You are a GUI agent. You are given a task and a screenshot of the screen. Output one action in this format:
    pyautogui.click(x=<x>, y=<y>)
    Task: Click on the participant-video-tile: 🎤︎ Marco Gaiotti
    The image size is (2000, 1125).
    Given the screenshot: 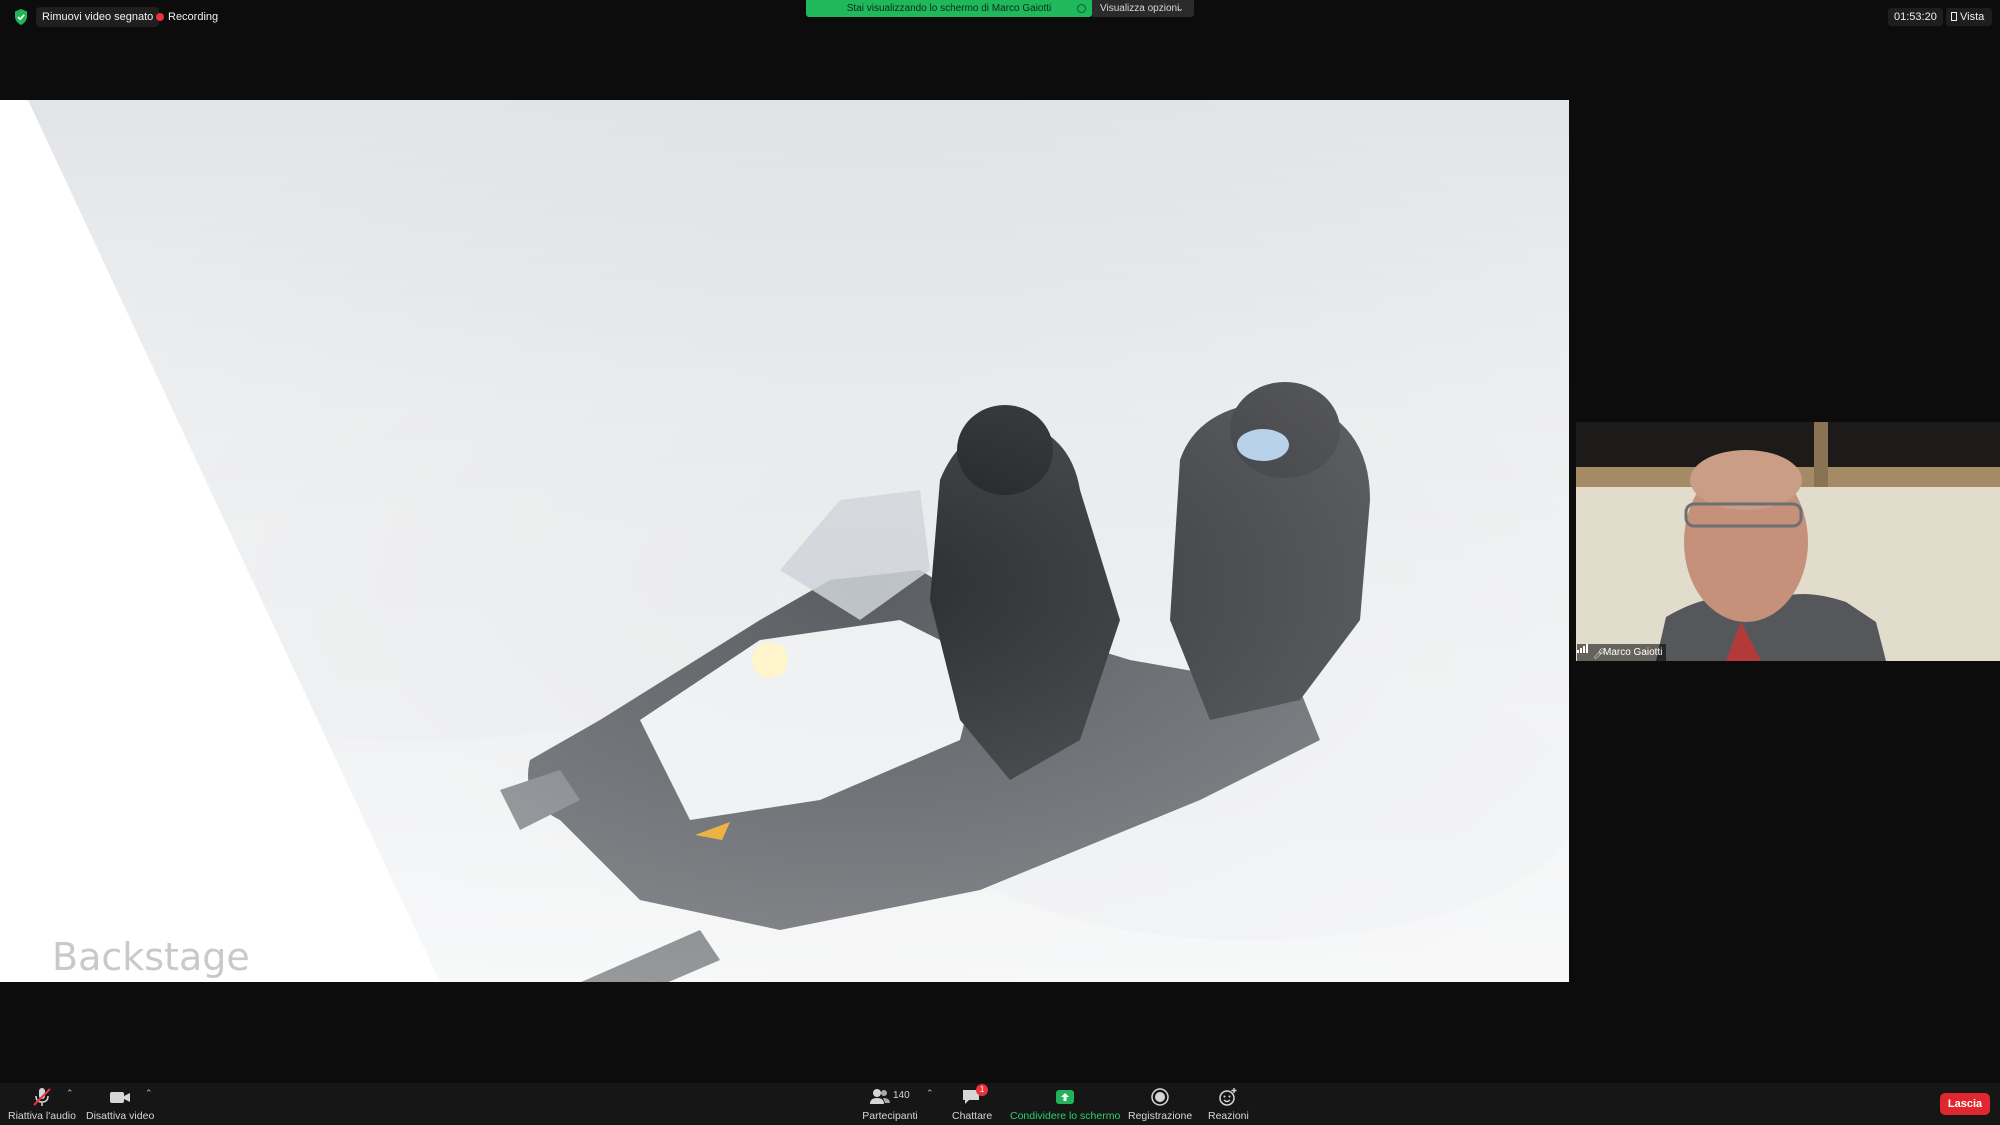 What is the action you would take?
    pyautogui.click(x=1788, y=541)
    